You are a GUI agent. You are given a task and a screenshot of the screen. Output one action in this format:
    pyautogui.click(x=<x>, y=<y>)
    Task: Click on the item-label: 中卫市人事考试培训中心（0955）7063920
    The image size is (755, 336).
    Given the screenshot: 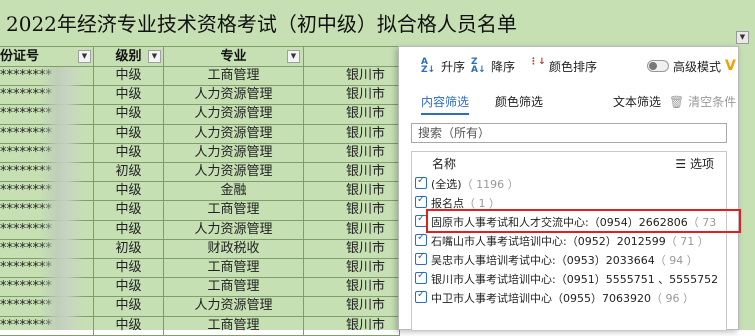 What is the action you would take?
    pyautogui.click(x=541, y=298)
    